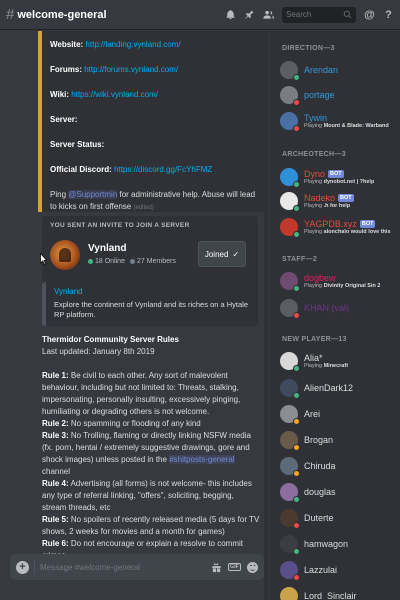 This screenshot has width=400, height=600. Describe the element at coordinates (216, 567) in the screenshot. I see `gift-icon` at that location.